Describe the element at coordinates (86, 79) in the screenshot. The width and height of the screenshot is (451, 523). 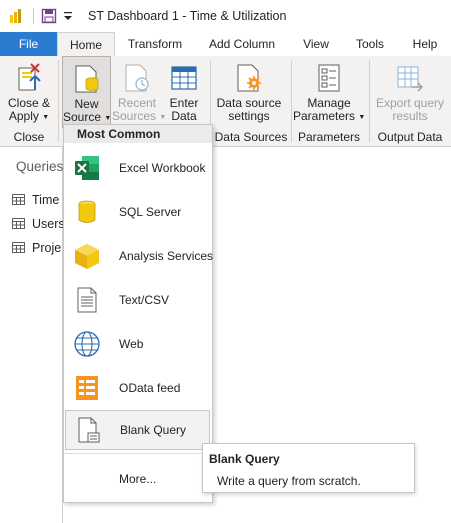
I see `new-source-icon` at that location.